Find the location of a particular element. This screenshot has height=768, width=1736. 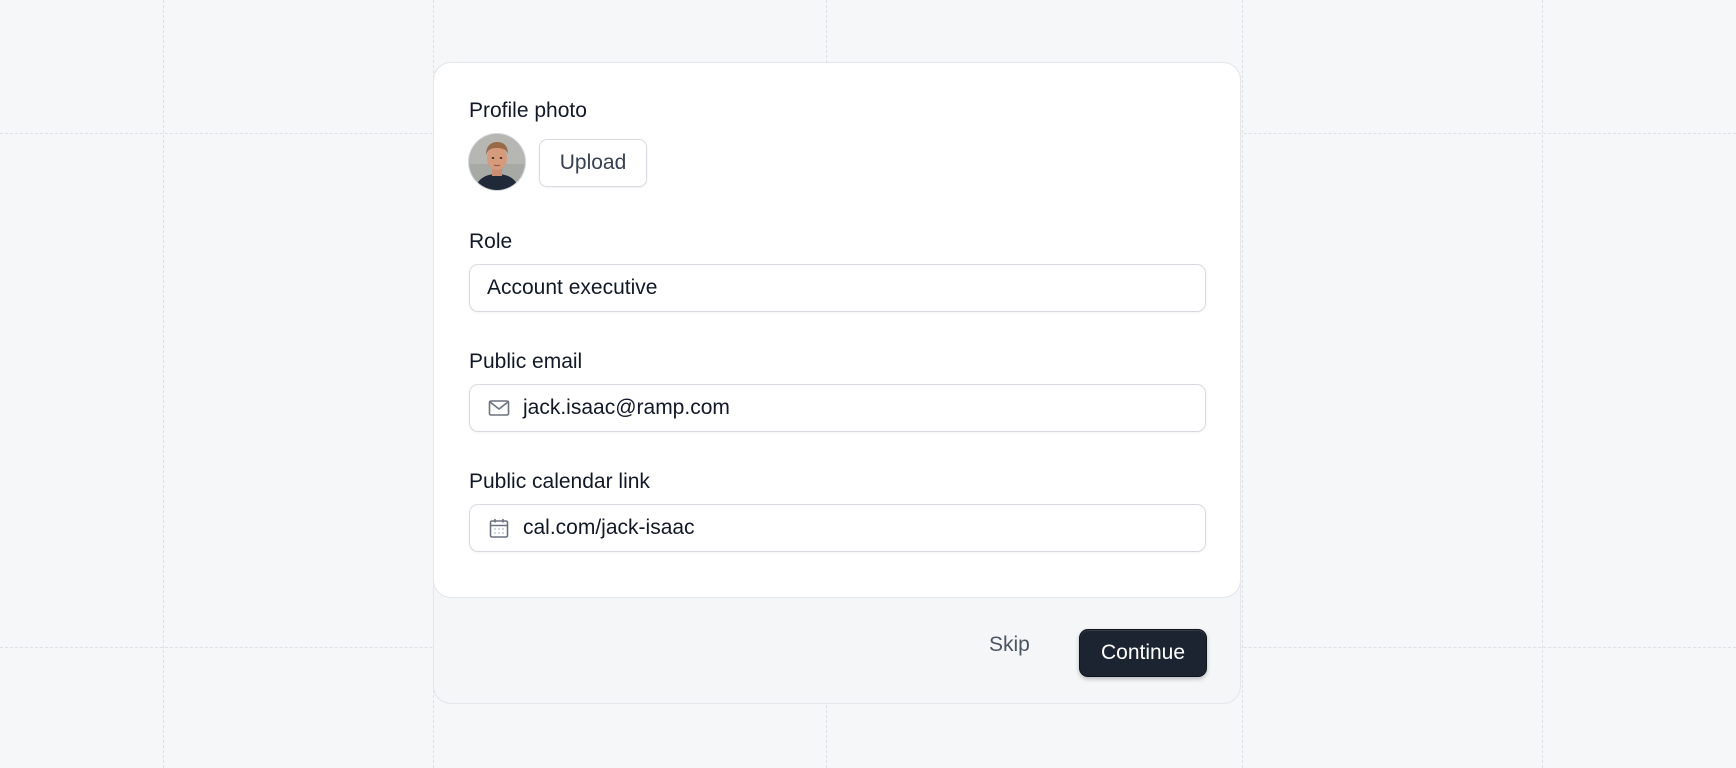

avatar is located at coordinates (497, 162).